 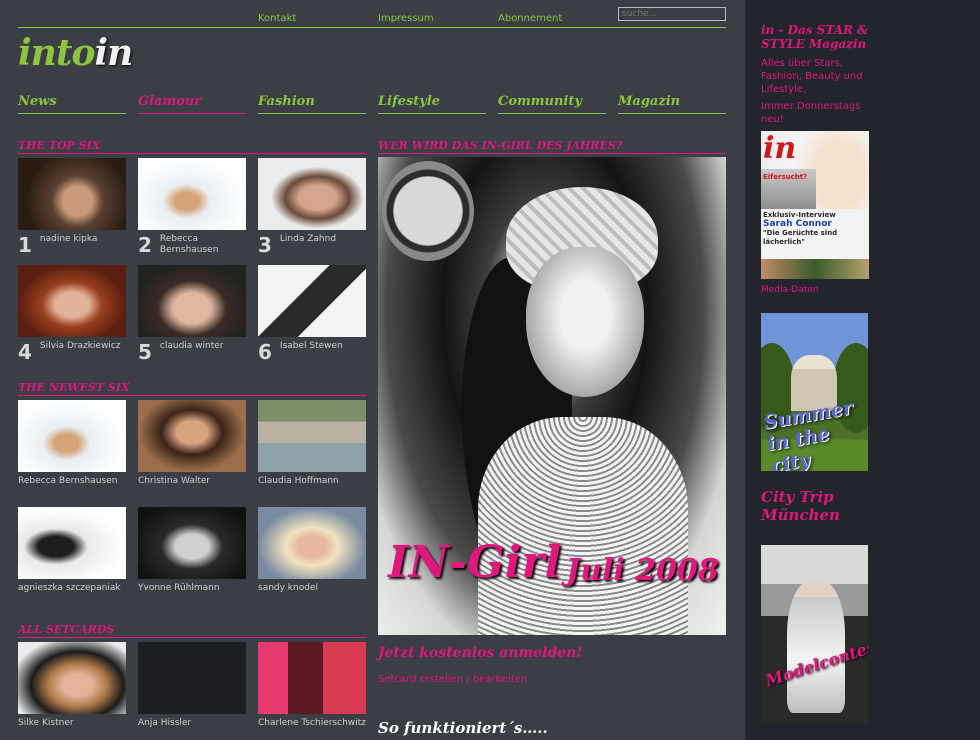 I want to click on setcard-item: Anja Hissler, so click(x=192, y=685).